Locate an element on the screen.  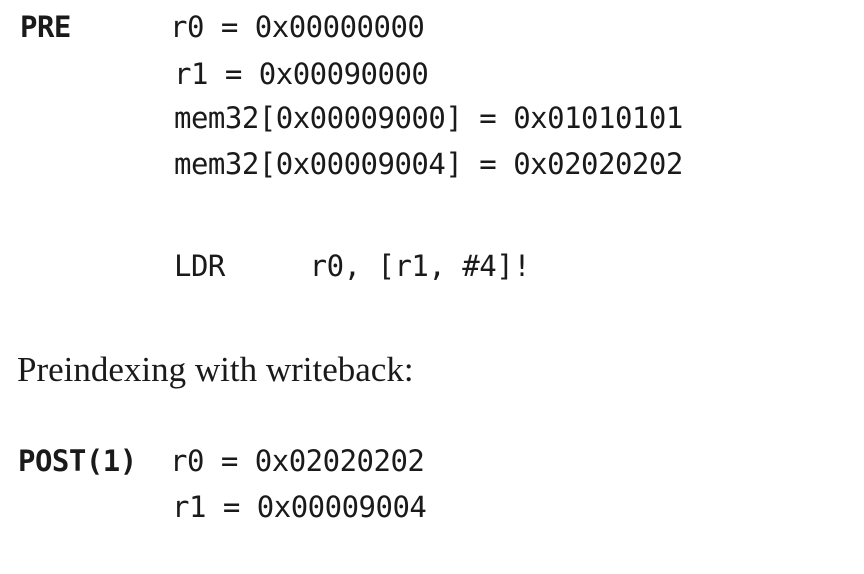
pre-r0-line: r0 = 0x00000000 is located at coordinates (297, 27).